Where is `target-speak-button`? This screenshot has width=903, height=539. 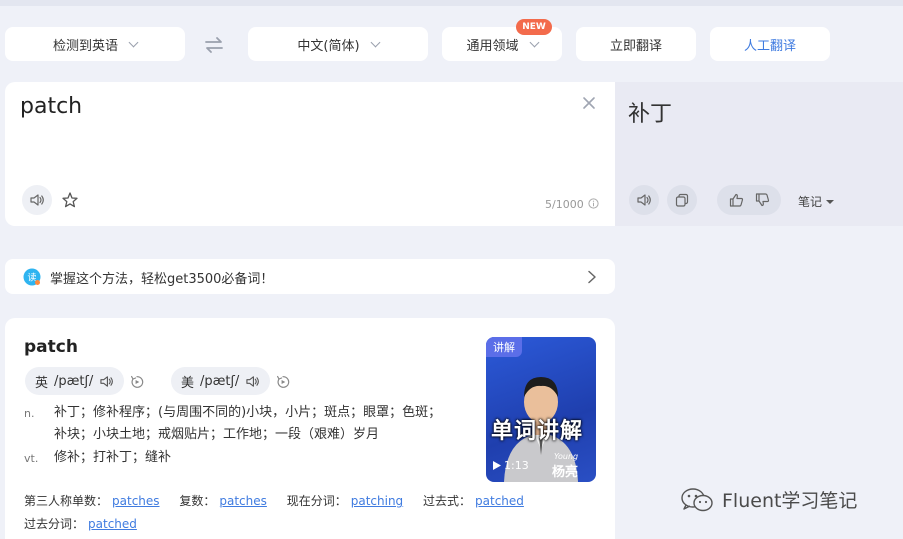 target-speak-button is located at coordinates (644, 200).